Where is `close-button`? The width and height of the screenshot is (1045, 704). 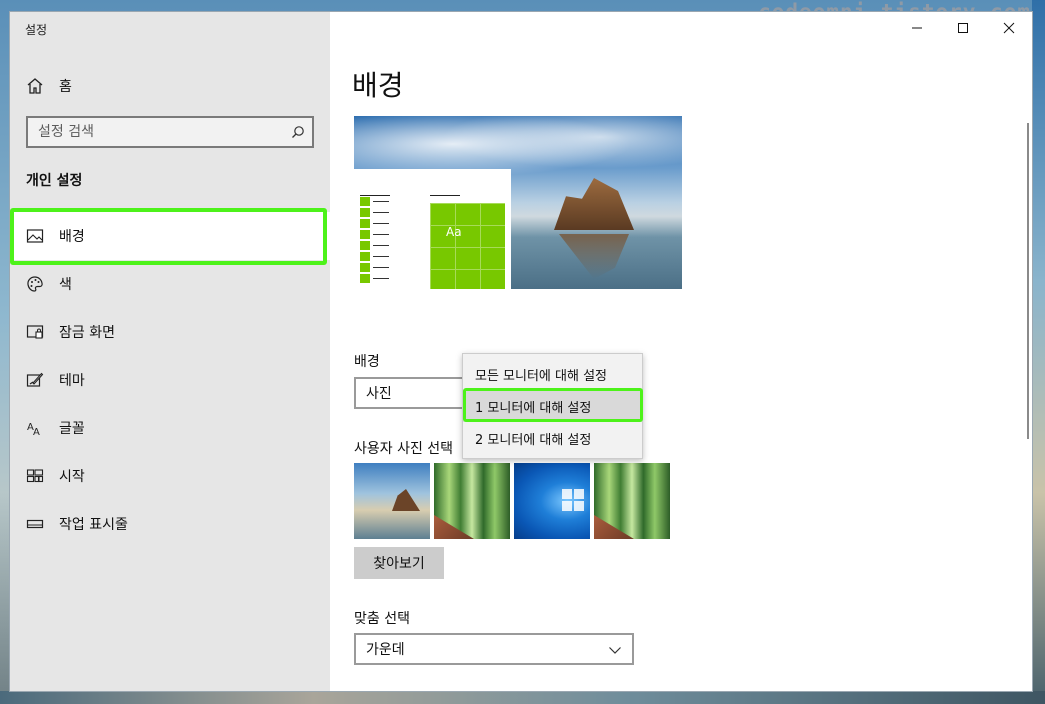
close-button is located at coordinates (1009, 28).